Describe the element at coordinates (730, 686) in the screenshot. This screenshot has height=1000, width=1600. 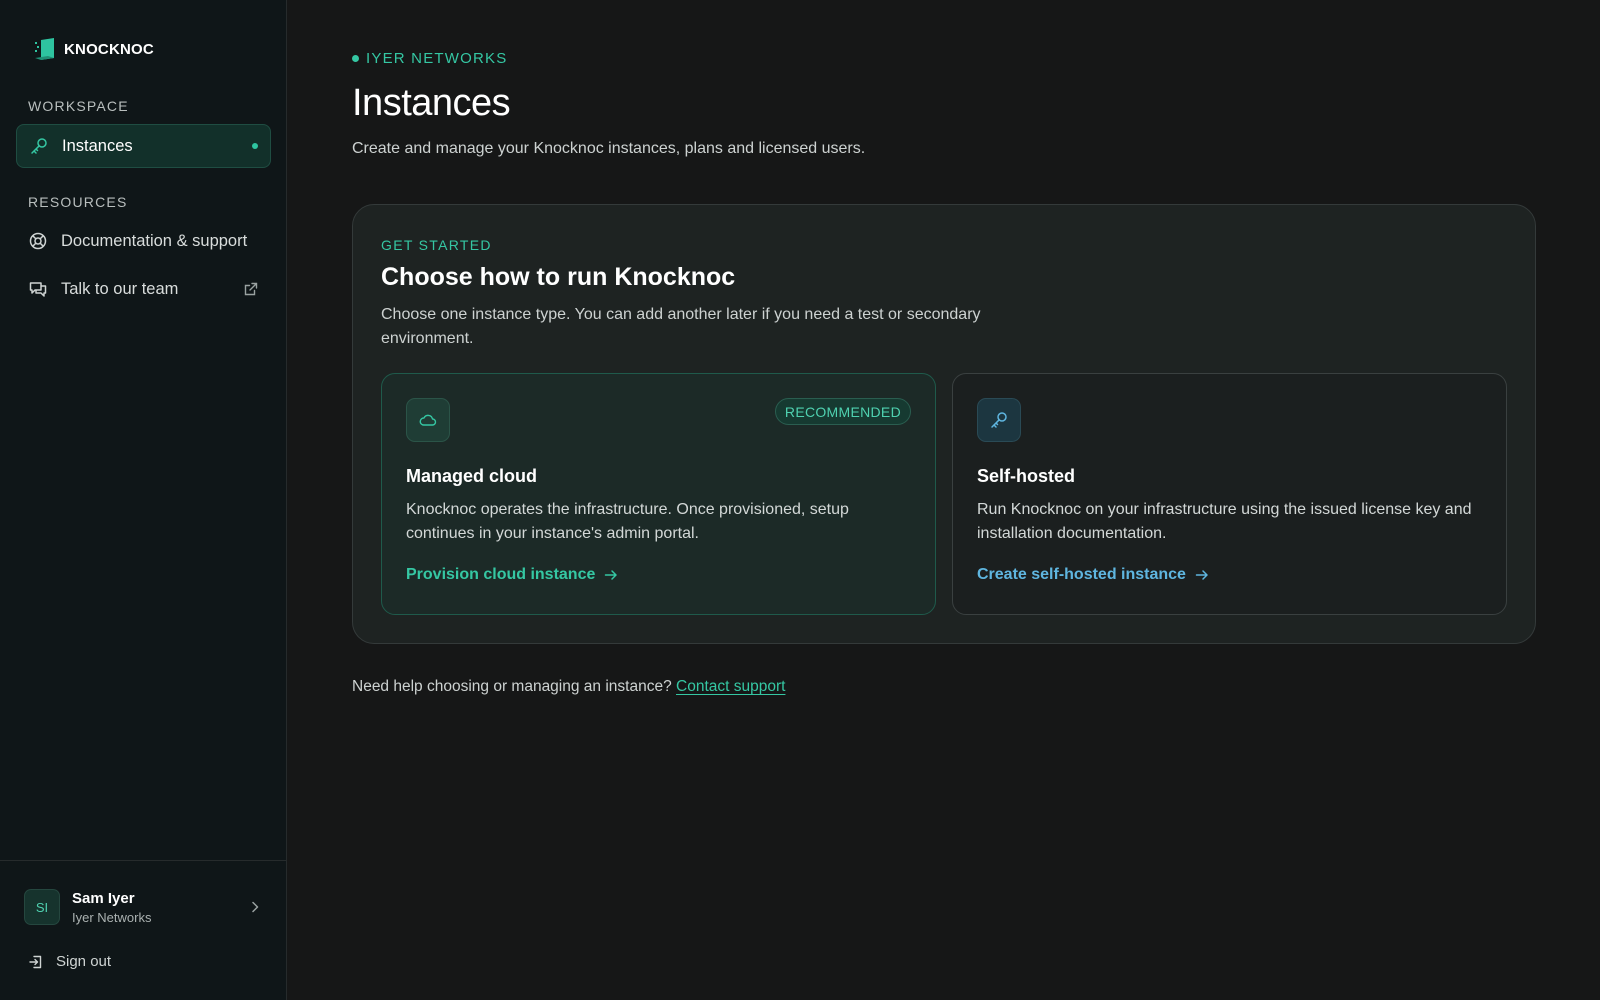
I see `contact-support-link: Contact support` at that location.